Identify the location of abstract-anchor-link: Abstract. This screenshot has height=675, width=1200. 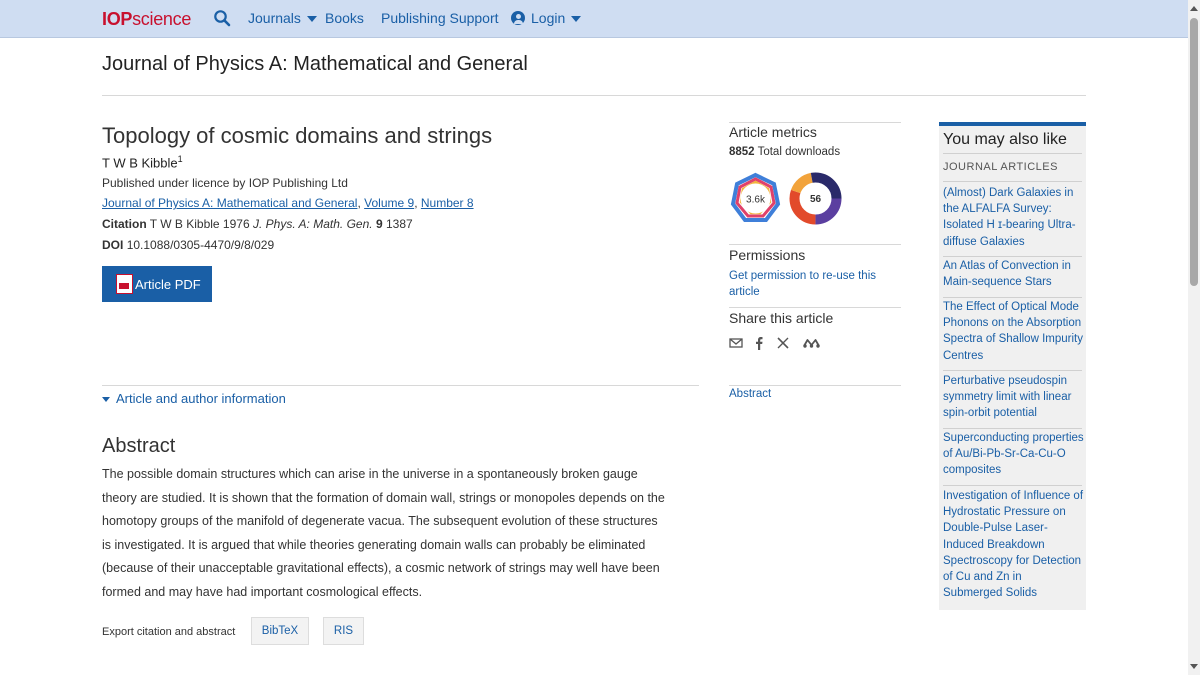
(750, 394).